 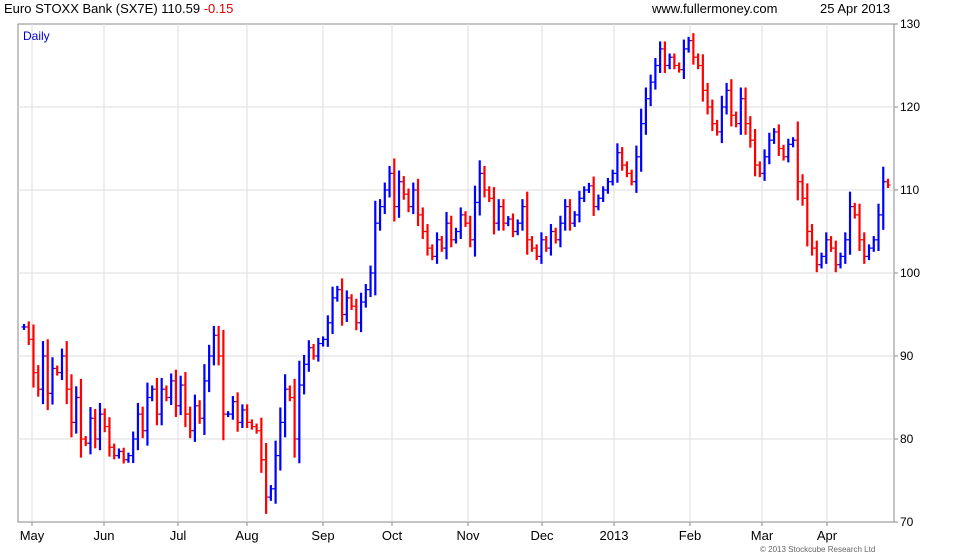 What do you see at coordinates (714, 8) in the screenshot?
I see `site-link: www.fullermoney.com` at bounding box center [714, 8].